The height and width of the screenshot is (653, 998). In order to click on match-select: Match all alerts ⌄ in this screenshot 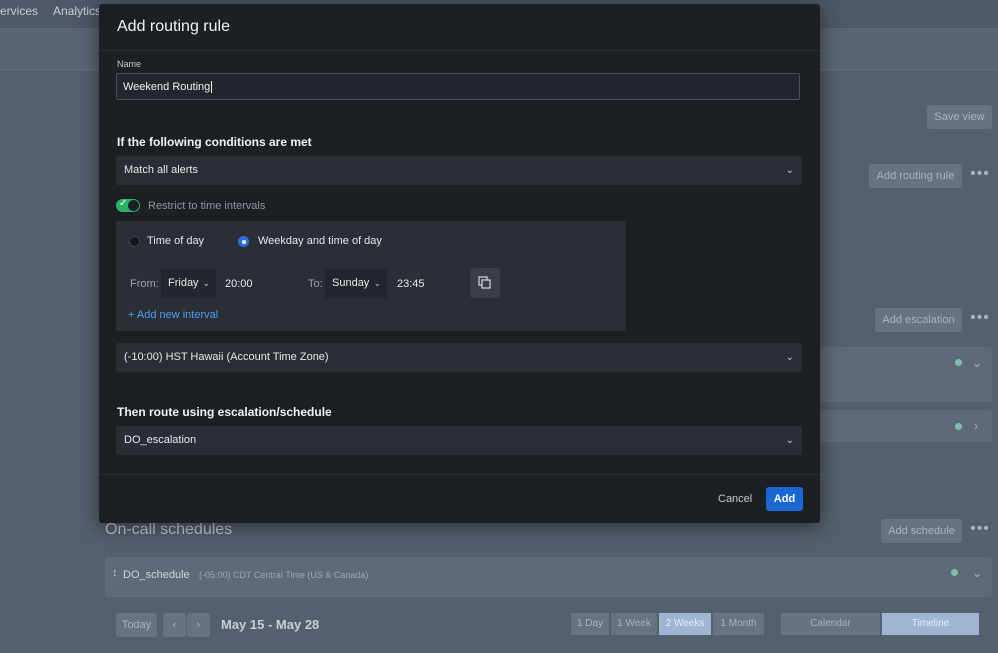, I will do `click(459, 170)`.